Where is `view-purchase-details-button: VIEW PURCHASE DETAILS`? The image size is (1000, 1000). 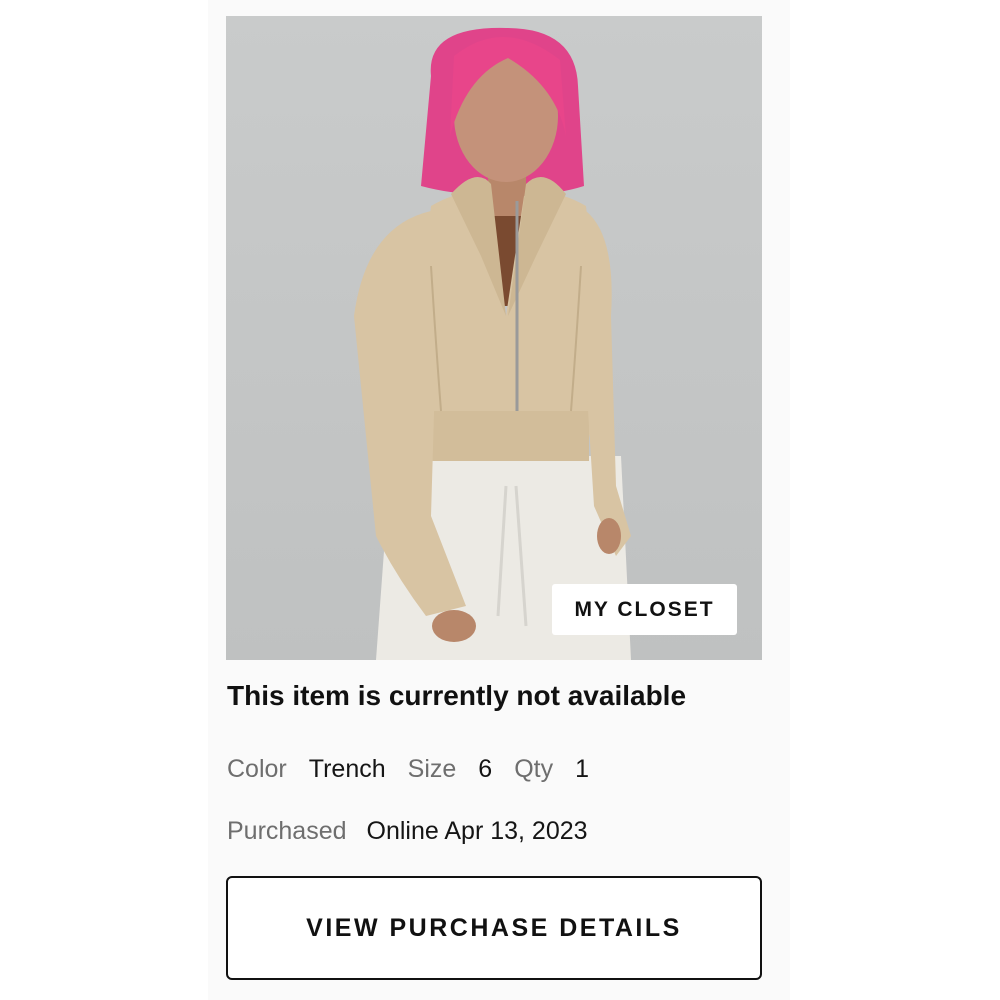 view-purchase-details-button: VIEW PURCHASE DETAILS is located at coordinates (494, 928).